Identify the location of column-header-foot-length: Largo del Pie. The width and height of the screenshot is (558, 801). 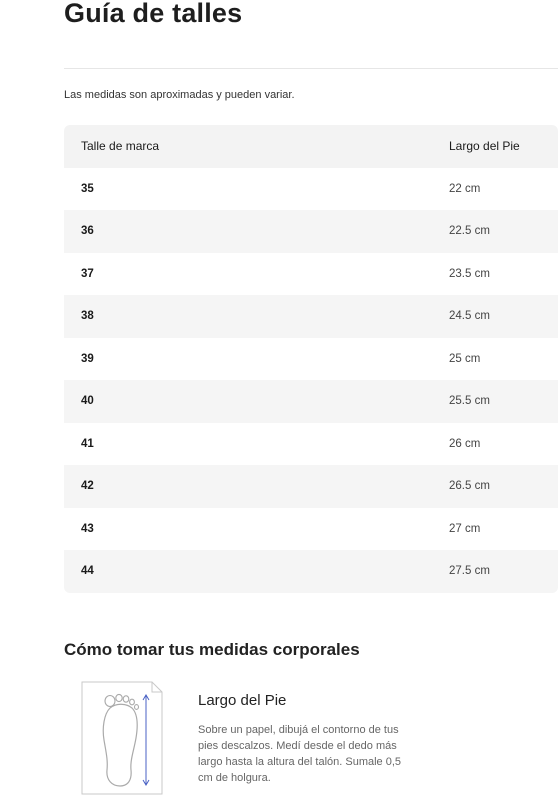
(484, 146).